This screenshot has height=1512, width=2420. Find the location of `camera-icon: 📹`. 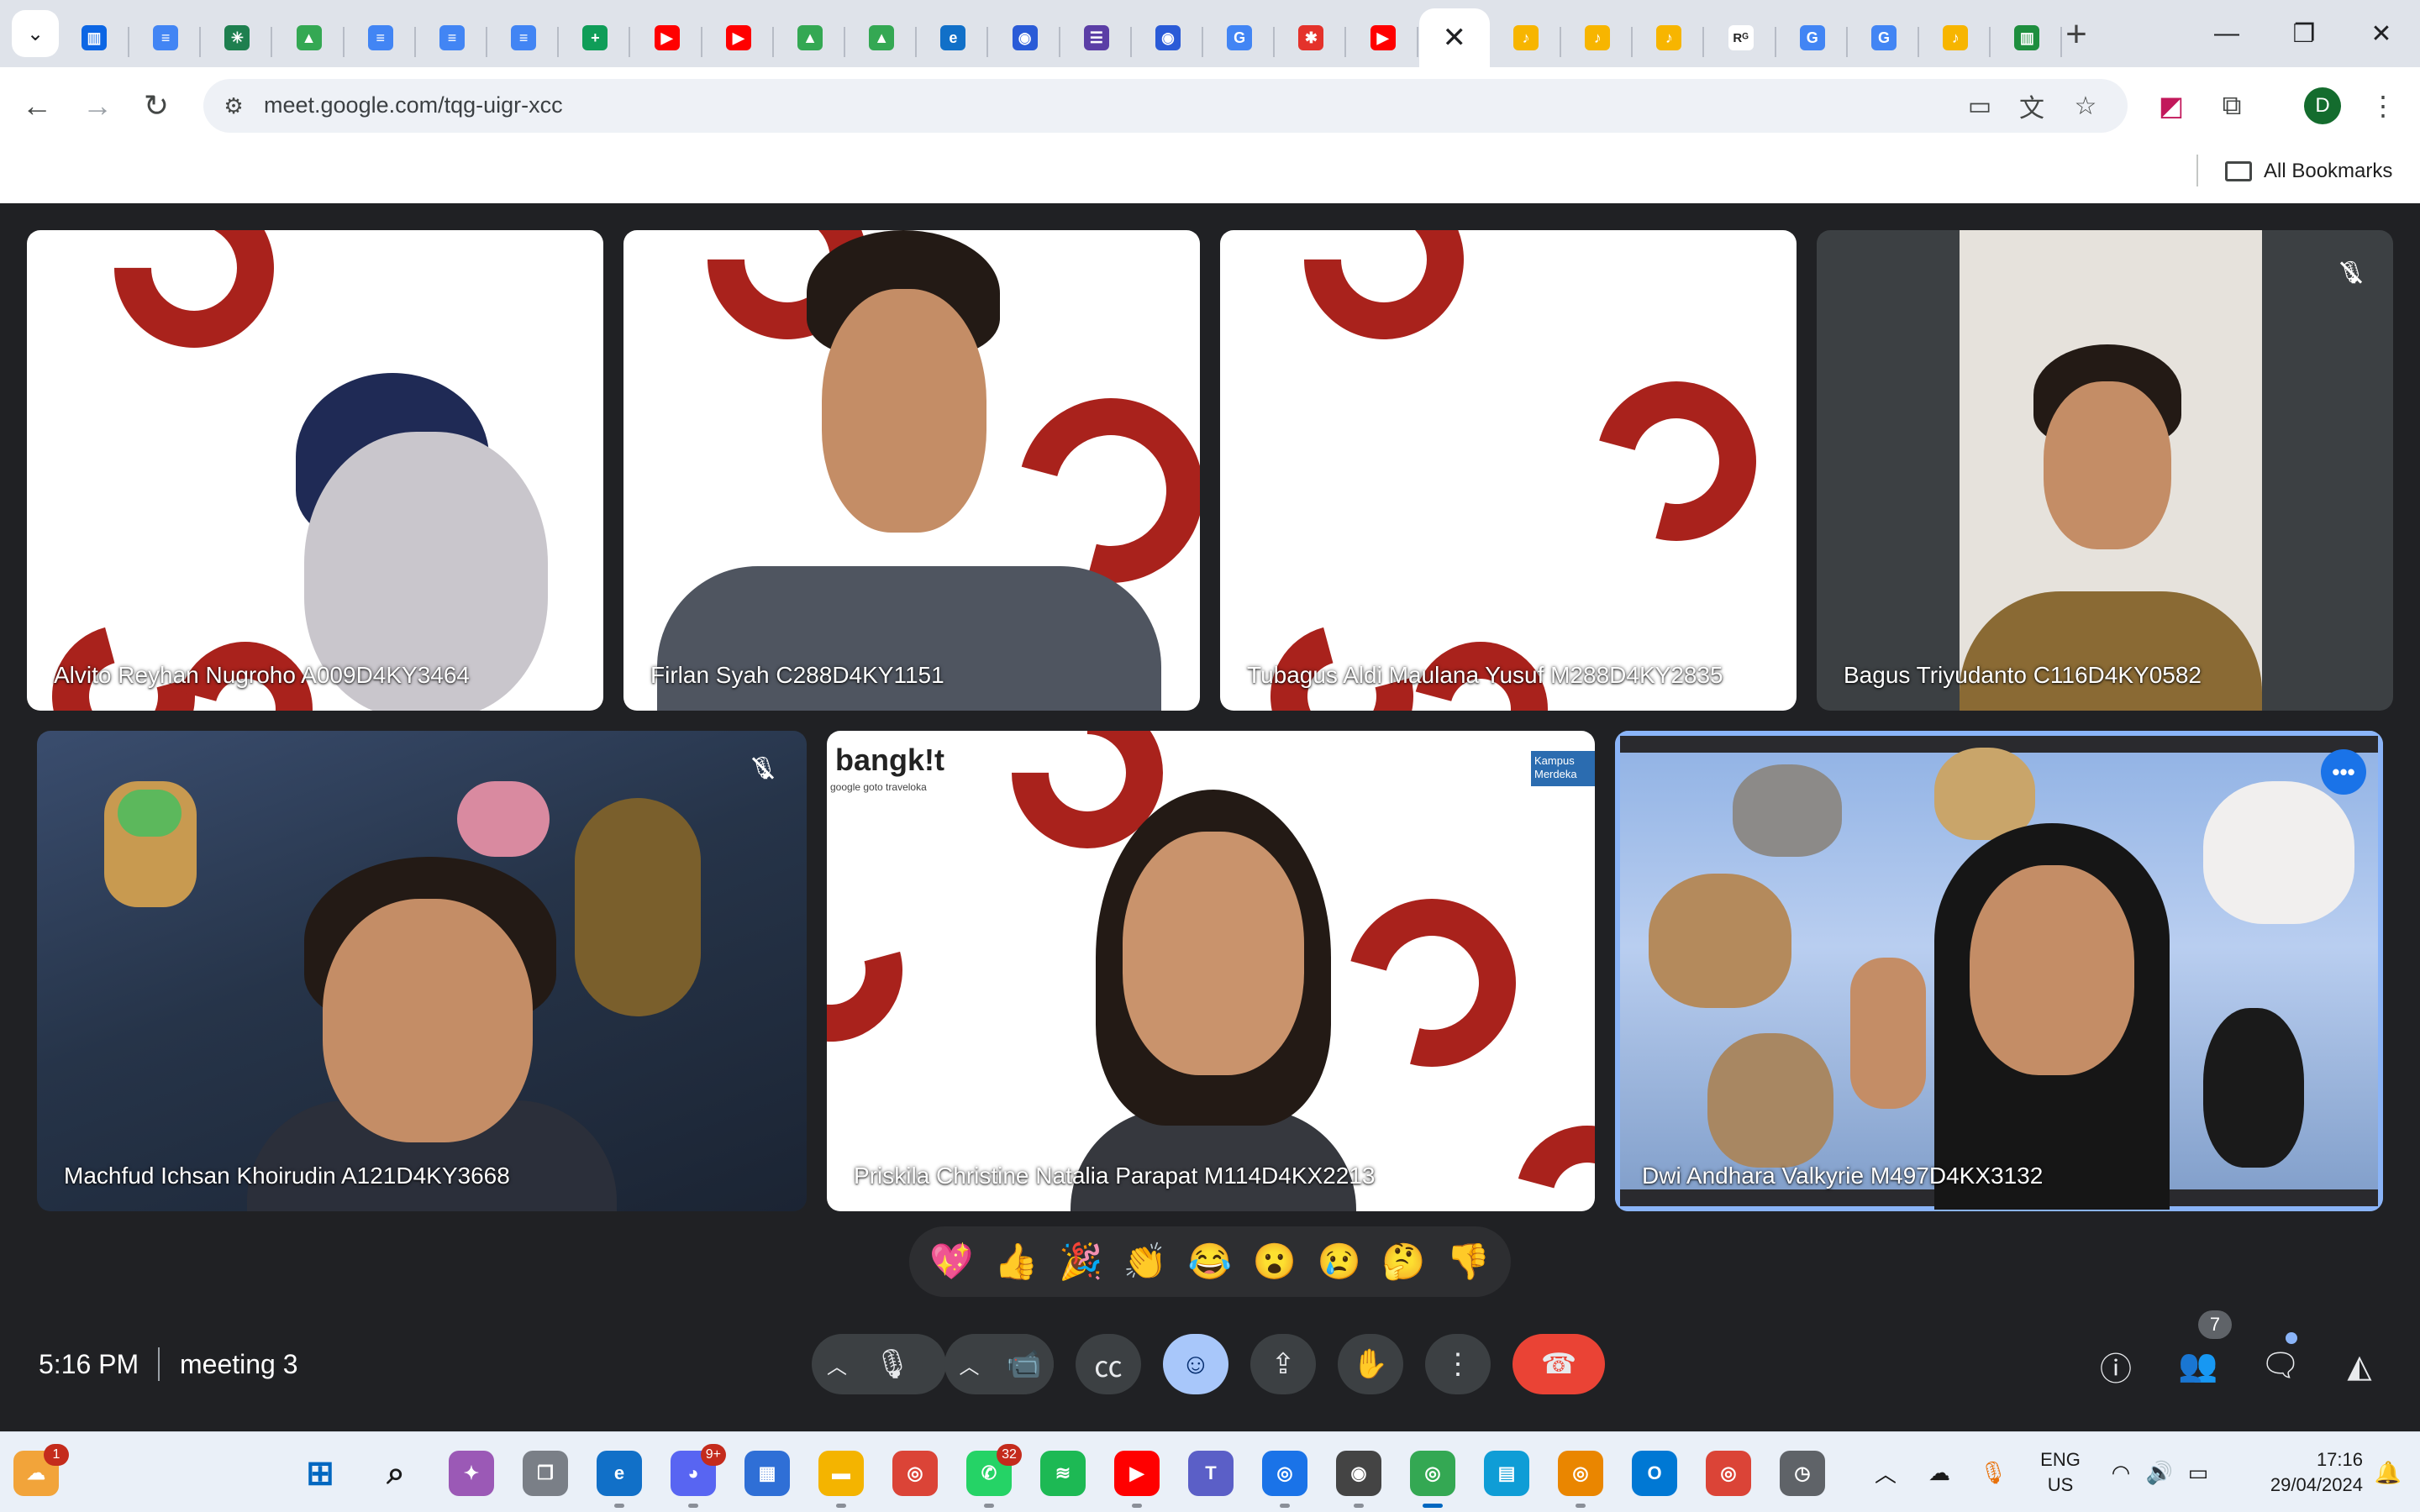

camera-icon: 📹 is located at coordinates (1024, 1364).